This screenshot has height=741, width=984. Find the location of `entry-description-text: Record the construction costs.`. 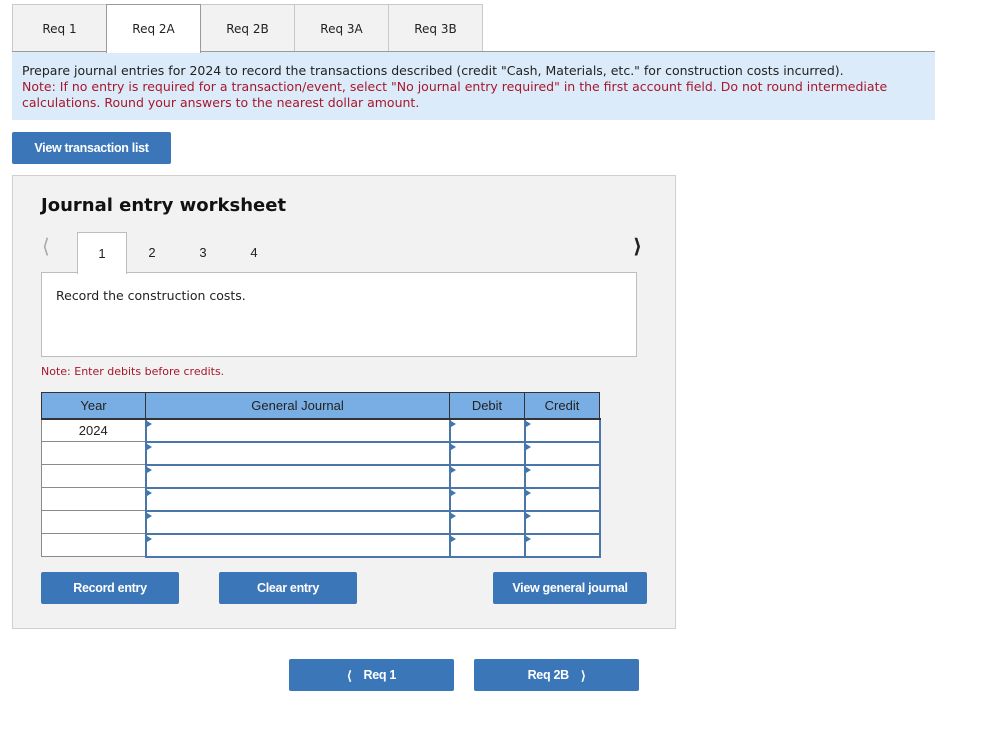

entry-description-text: Record the construction costs. is located at coordinates (151, 295).